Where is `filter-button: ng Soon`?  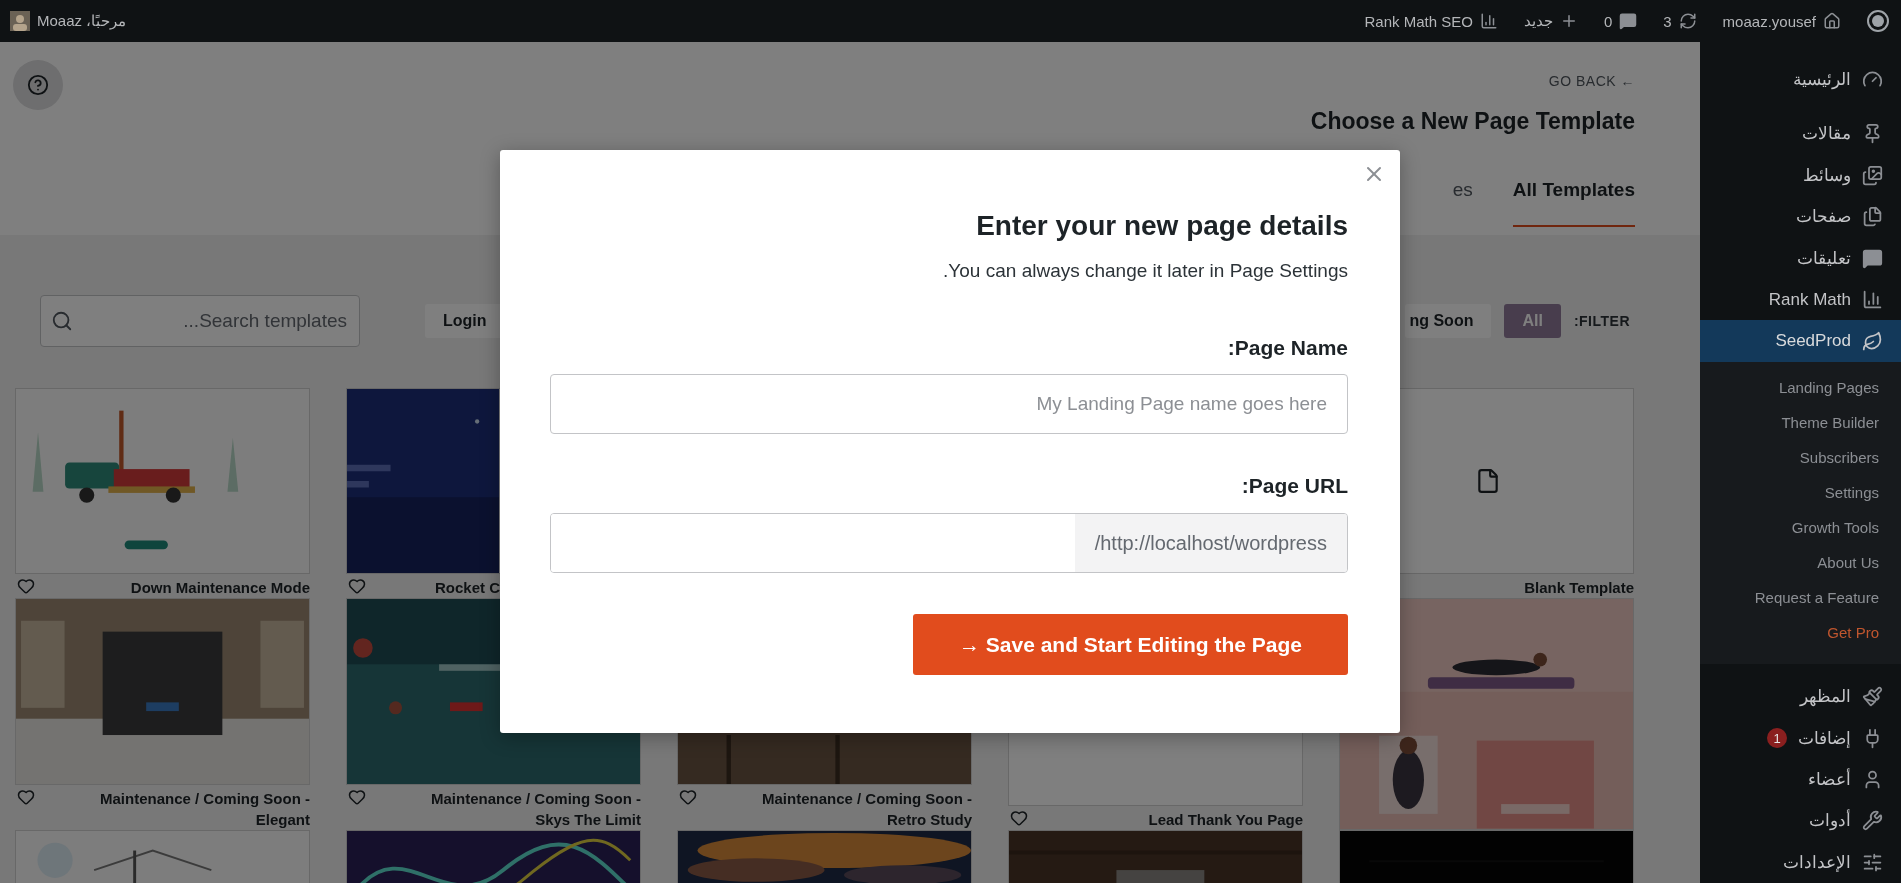 filter-button: ng Soon is located at coordinates (1448, 321).